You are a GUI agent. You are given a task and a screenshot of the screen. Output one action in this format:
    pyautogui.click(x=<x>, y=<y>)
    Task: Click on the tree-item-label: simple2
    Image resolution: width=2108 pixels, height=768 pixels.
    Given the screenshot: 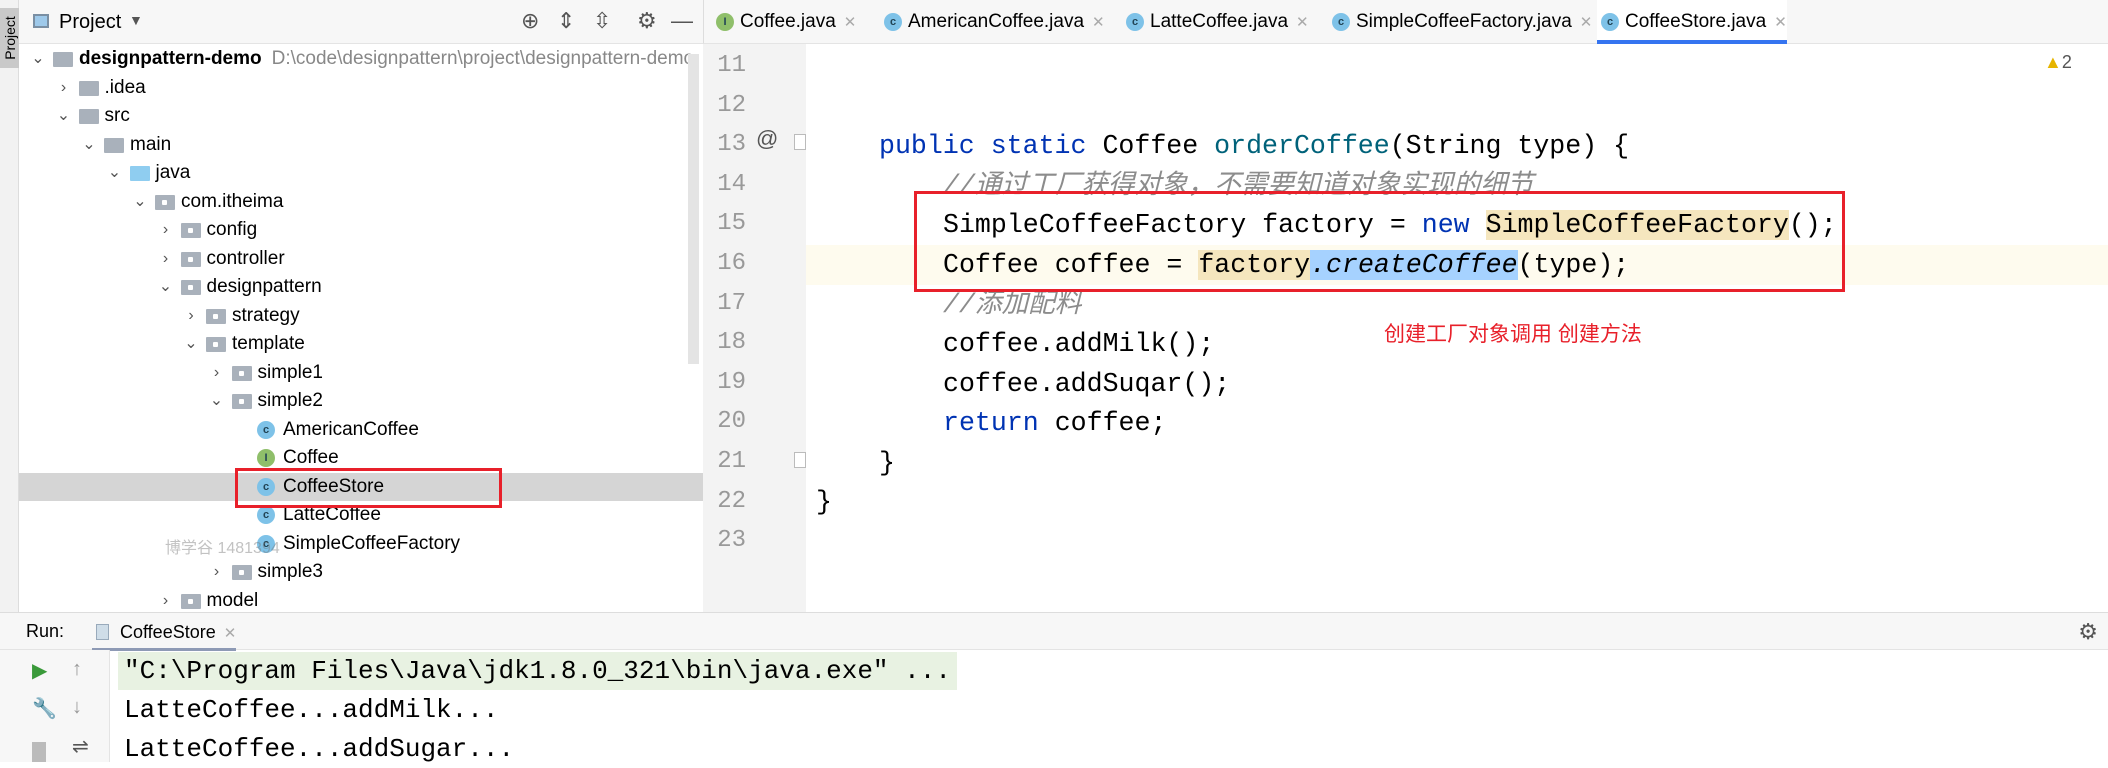 What is the action you would take?
    pyautogui.click(x=290, y=400)
    